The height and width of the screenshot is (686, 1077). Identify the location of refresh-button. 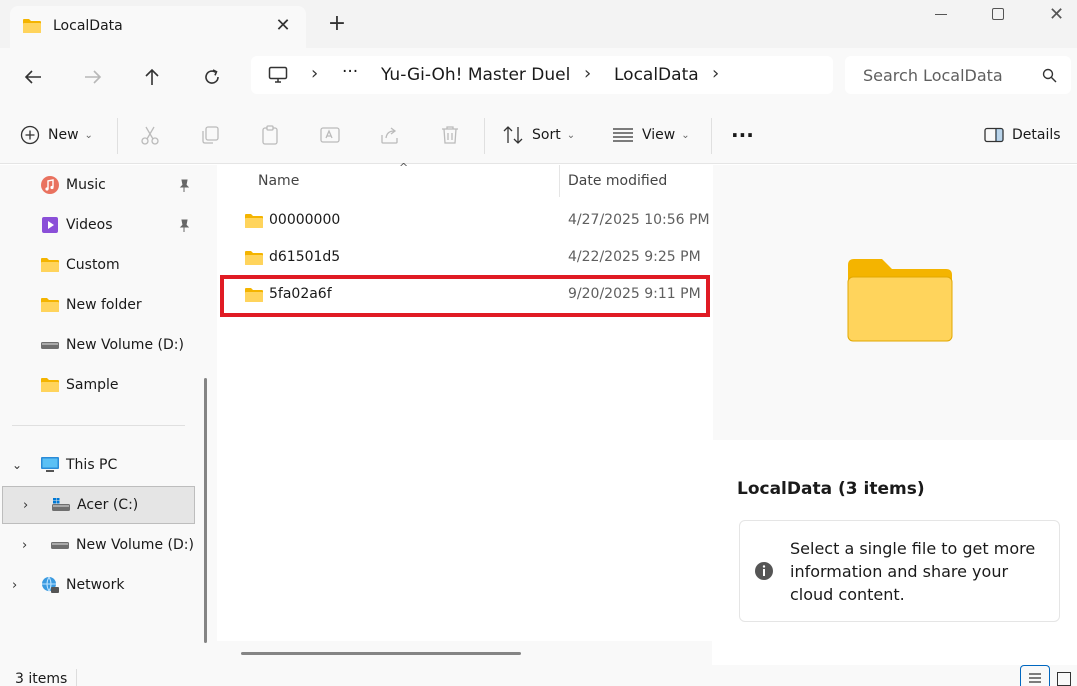
(212, 77).